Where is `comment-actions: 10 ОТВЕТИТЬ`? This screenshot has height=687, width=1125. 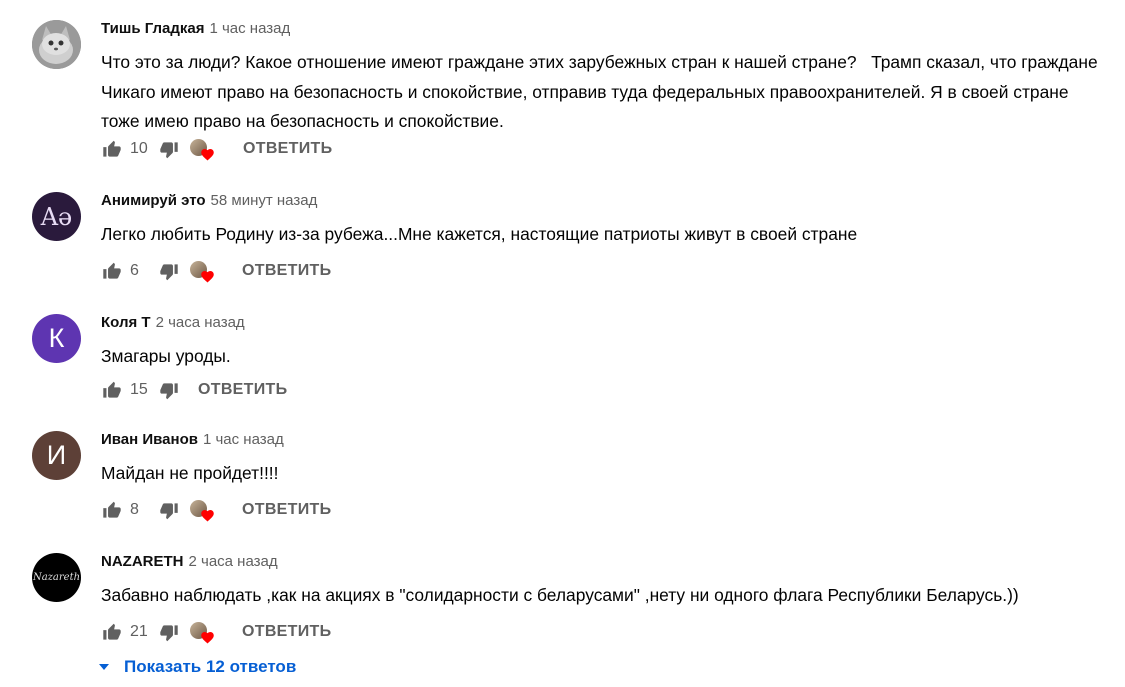 comment-actions: 10 ОТВЕТИТЬ is located at coordinates (216, 149).